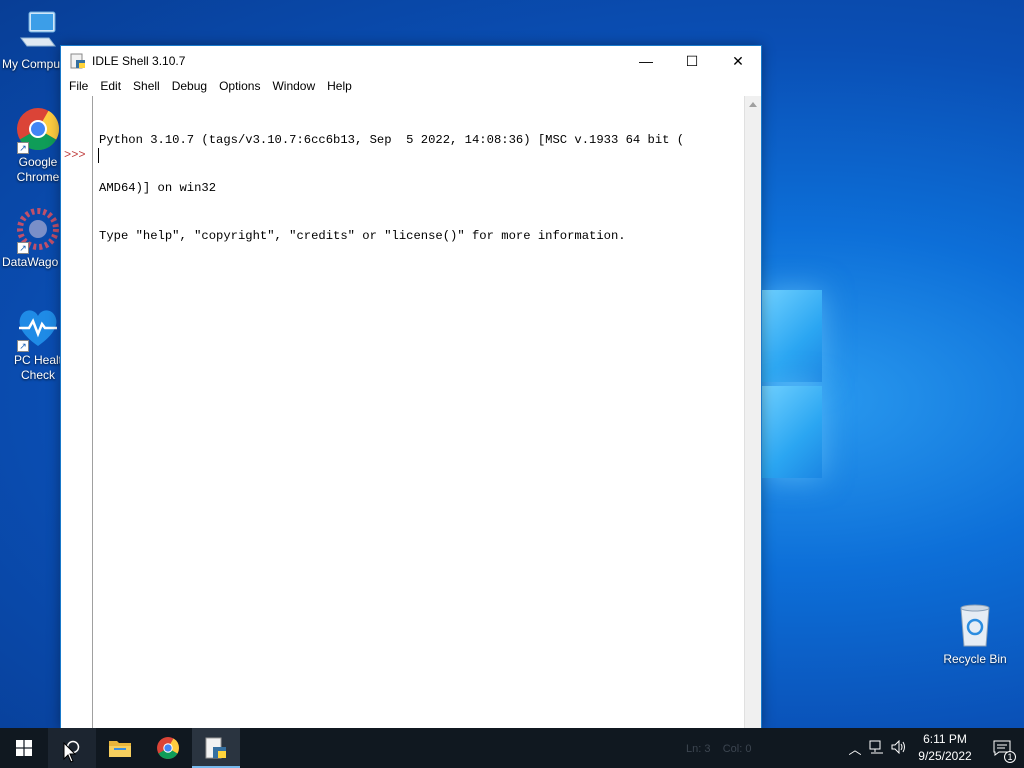  Describe the element at coordinates (189, 86) in the screenshot. I see `menu-debug: Debug` at that location.